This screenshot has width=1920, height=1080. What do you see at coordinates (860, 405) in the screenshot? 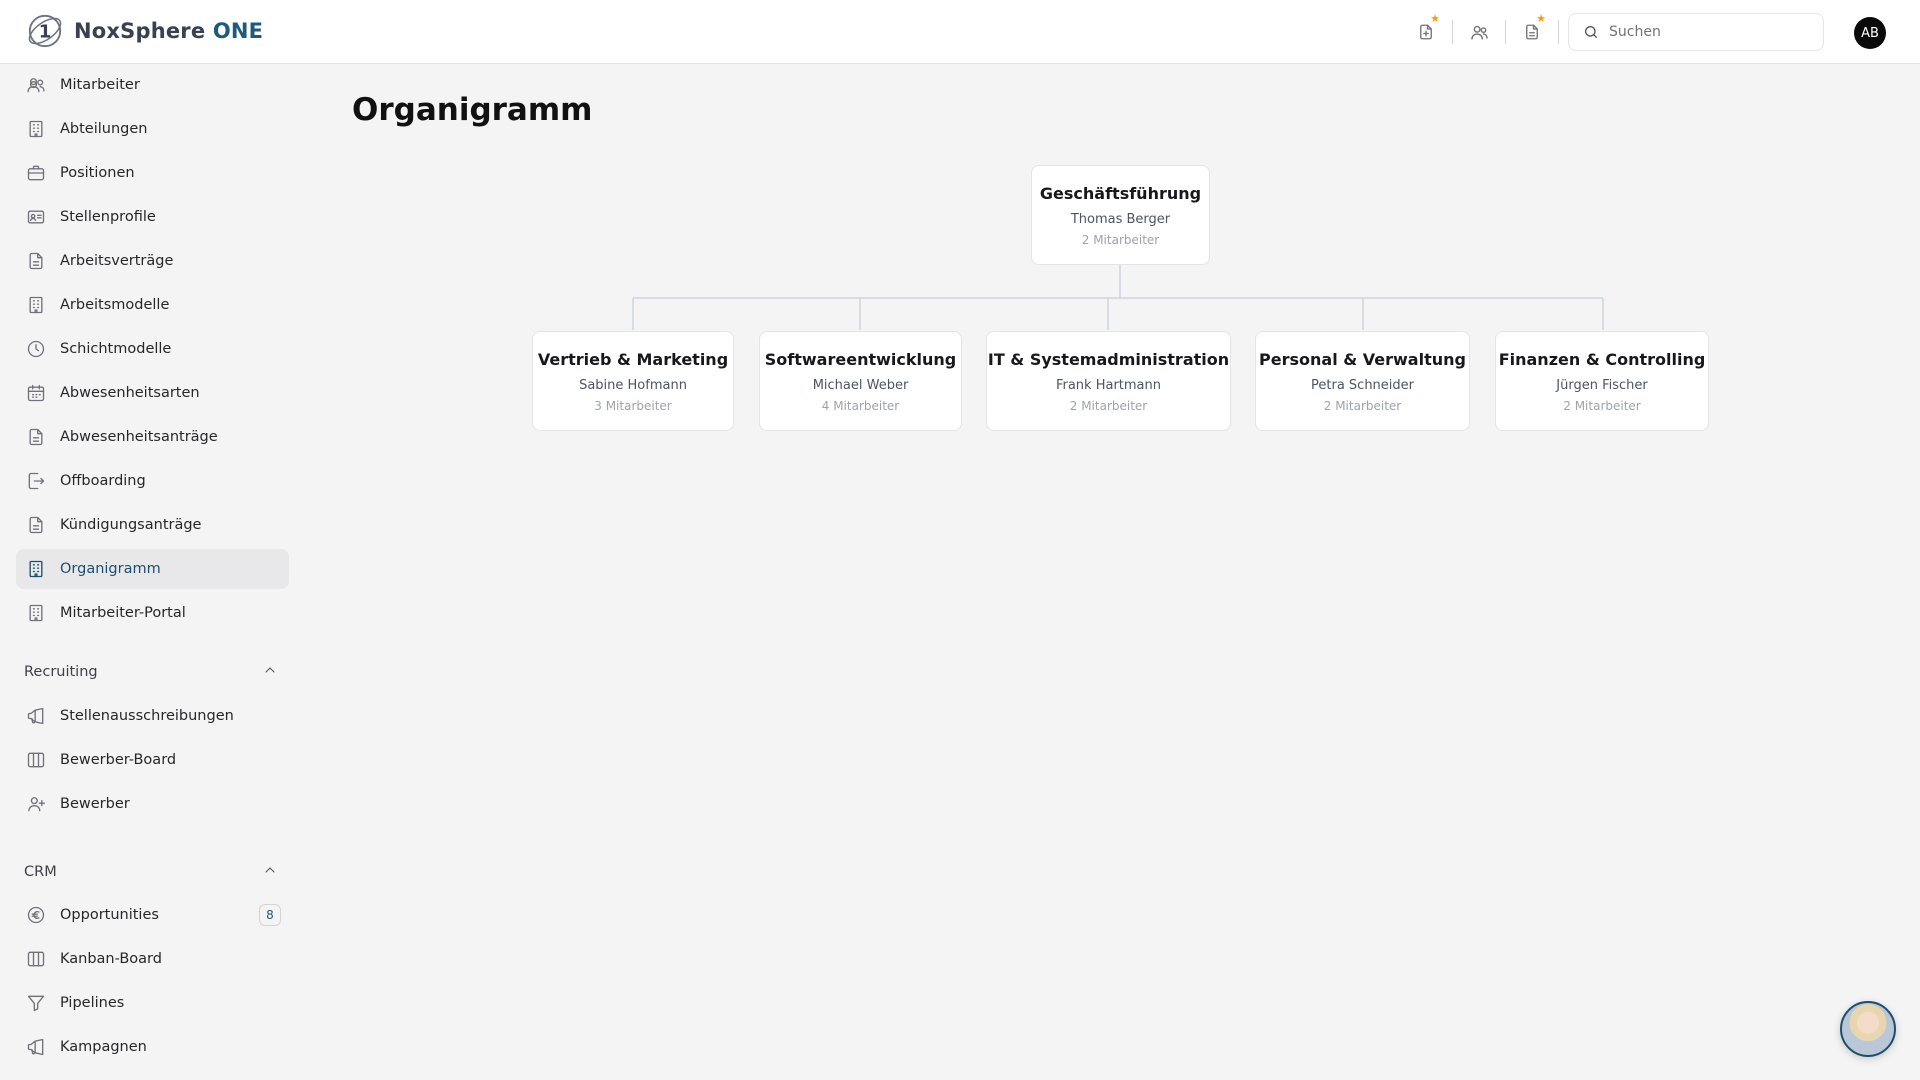
I see `org-unit-count: 4 Mitarbeiter` at bounding box center [860, 405].